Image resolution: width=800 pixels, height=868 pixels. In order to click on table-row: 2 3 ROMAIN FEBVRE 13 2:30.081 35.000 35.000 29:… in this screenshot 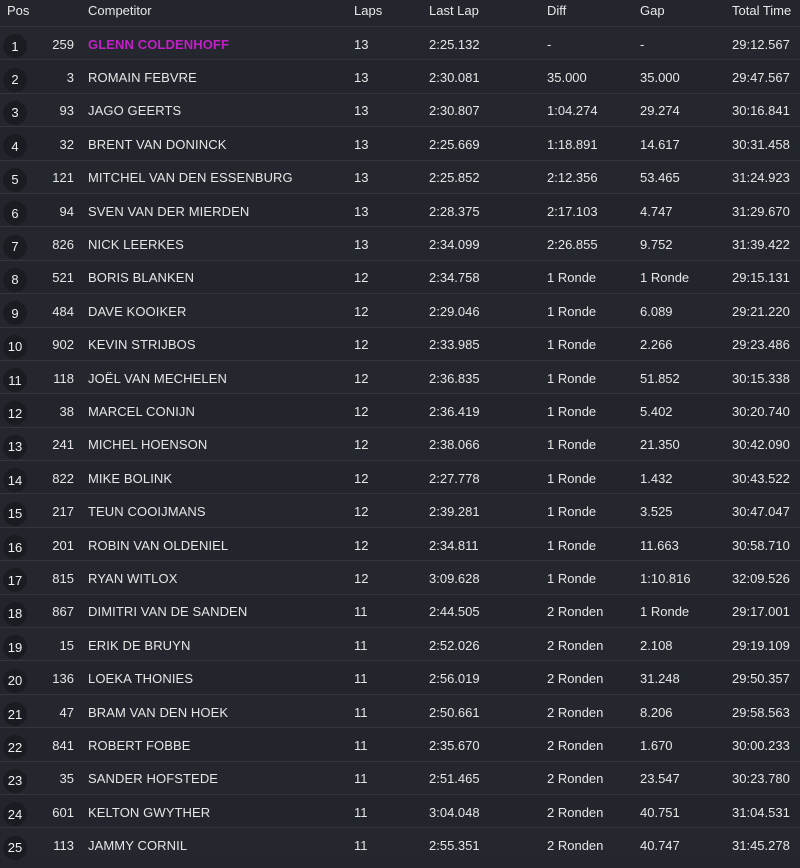, I will do `click(400, 76)`.